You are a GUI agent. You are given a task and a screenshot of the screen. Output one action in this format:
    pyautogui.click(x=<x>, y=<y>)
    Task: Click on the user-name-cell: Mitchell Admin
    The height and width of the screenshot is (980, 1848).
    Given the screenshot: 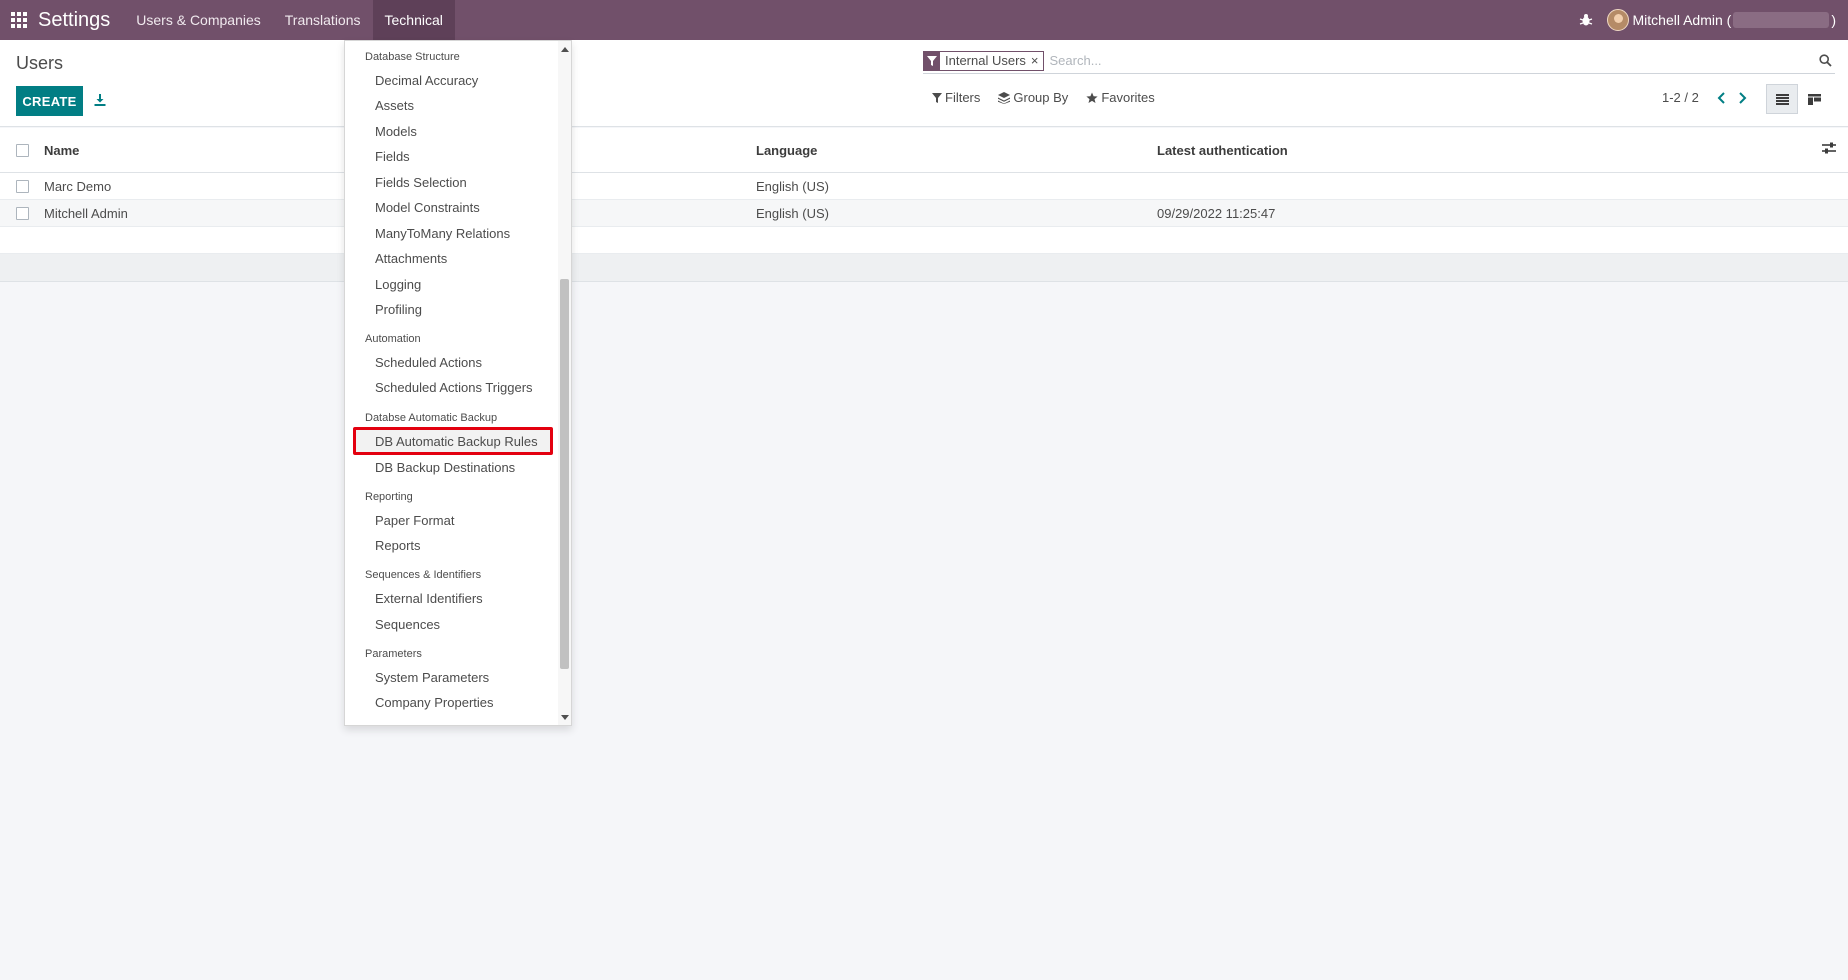 What is the action you would take?
    pyautogui.click(x=86, y=213)
    